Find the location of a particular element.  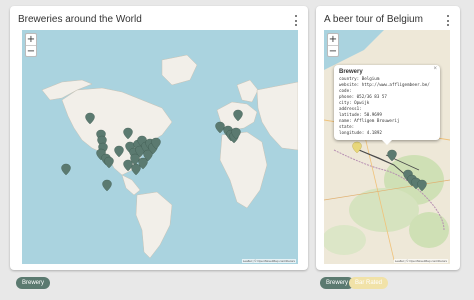

legend-chip-bar-rated: Bar Rated is located at coordinates (369, 283).